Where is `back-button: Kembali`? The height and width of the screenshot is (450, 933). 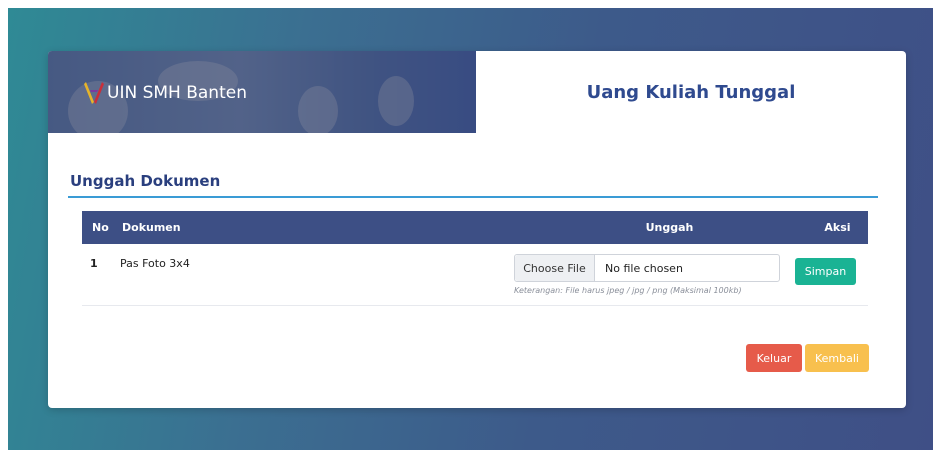
back-button: Kembali is located at coordinates (837, 358).